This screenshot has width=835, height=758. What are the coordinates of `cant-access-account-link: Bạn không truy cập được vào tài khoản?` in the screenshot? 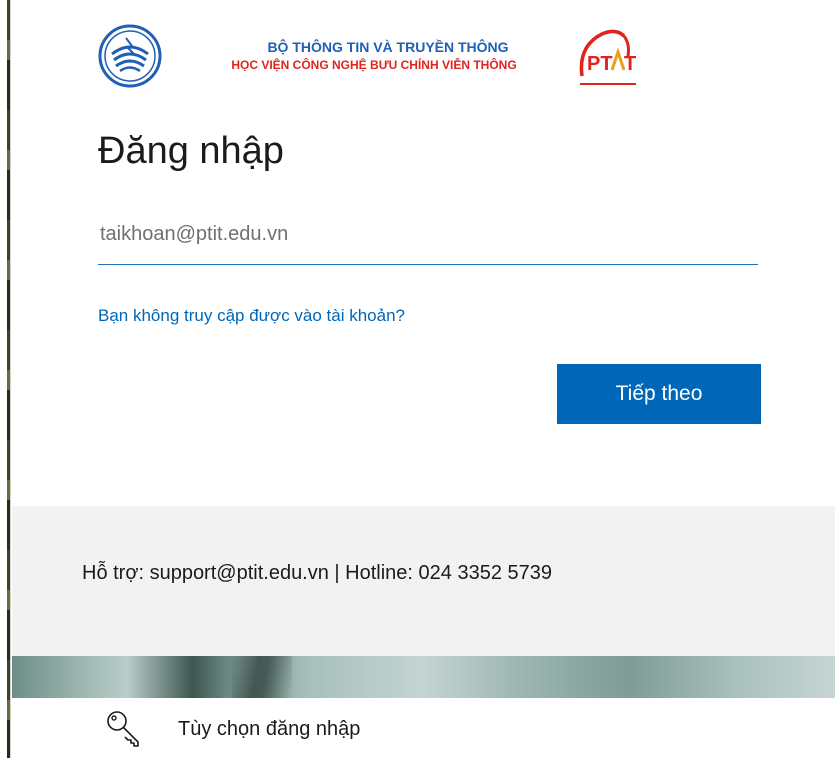 It's located at (251, 316).